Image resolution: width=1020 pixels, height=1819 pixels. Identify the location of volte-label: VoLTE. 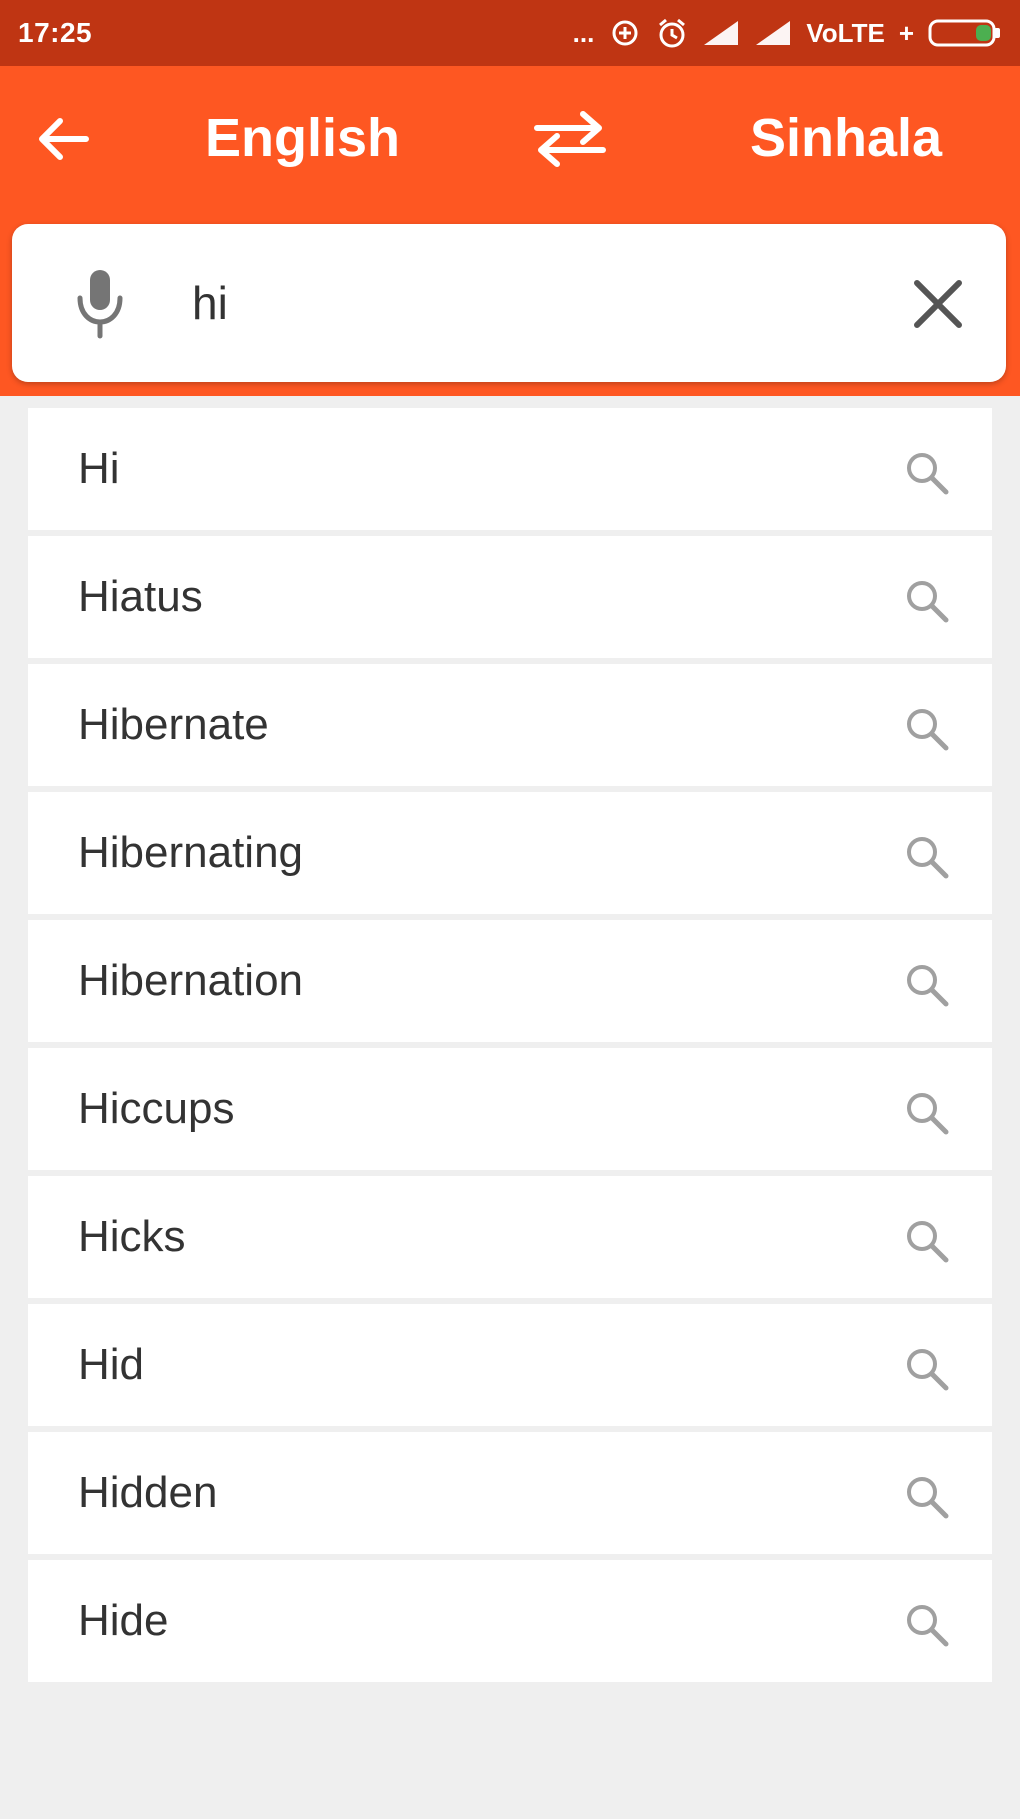
(845, 32).